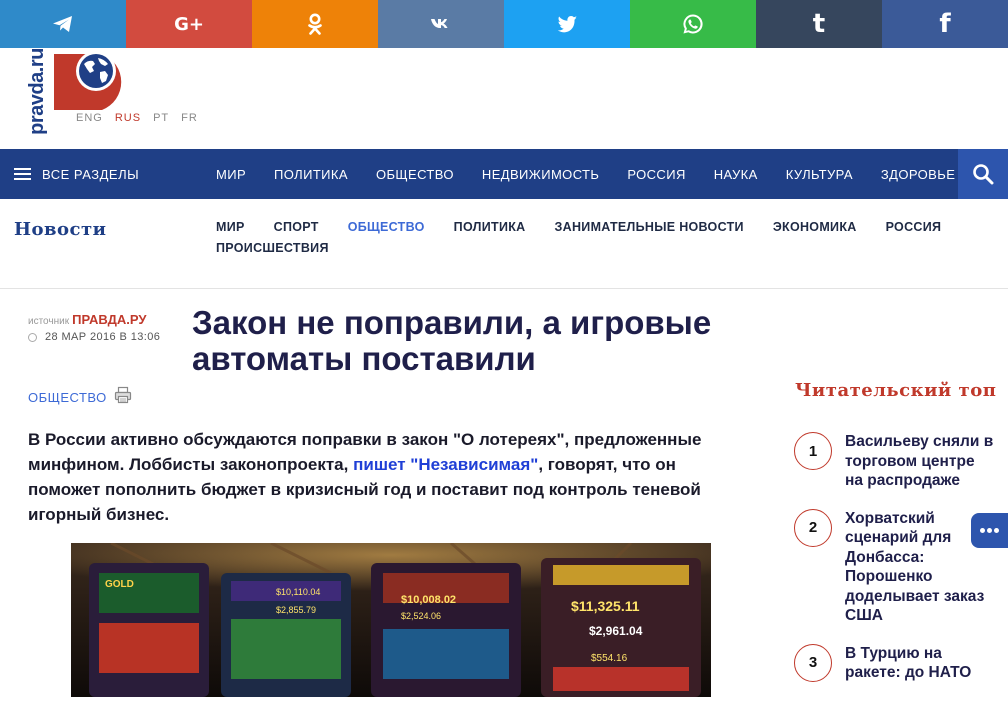 The width and height of the screenshot is (1008, 701). I want to click on share-tumblr-button: t, so click(819, 24).